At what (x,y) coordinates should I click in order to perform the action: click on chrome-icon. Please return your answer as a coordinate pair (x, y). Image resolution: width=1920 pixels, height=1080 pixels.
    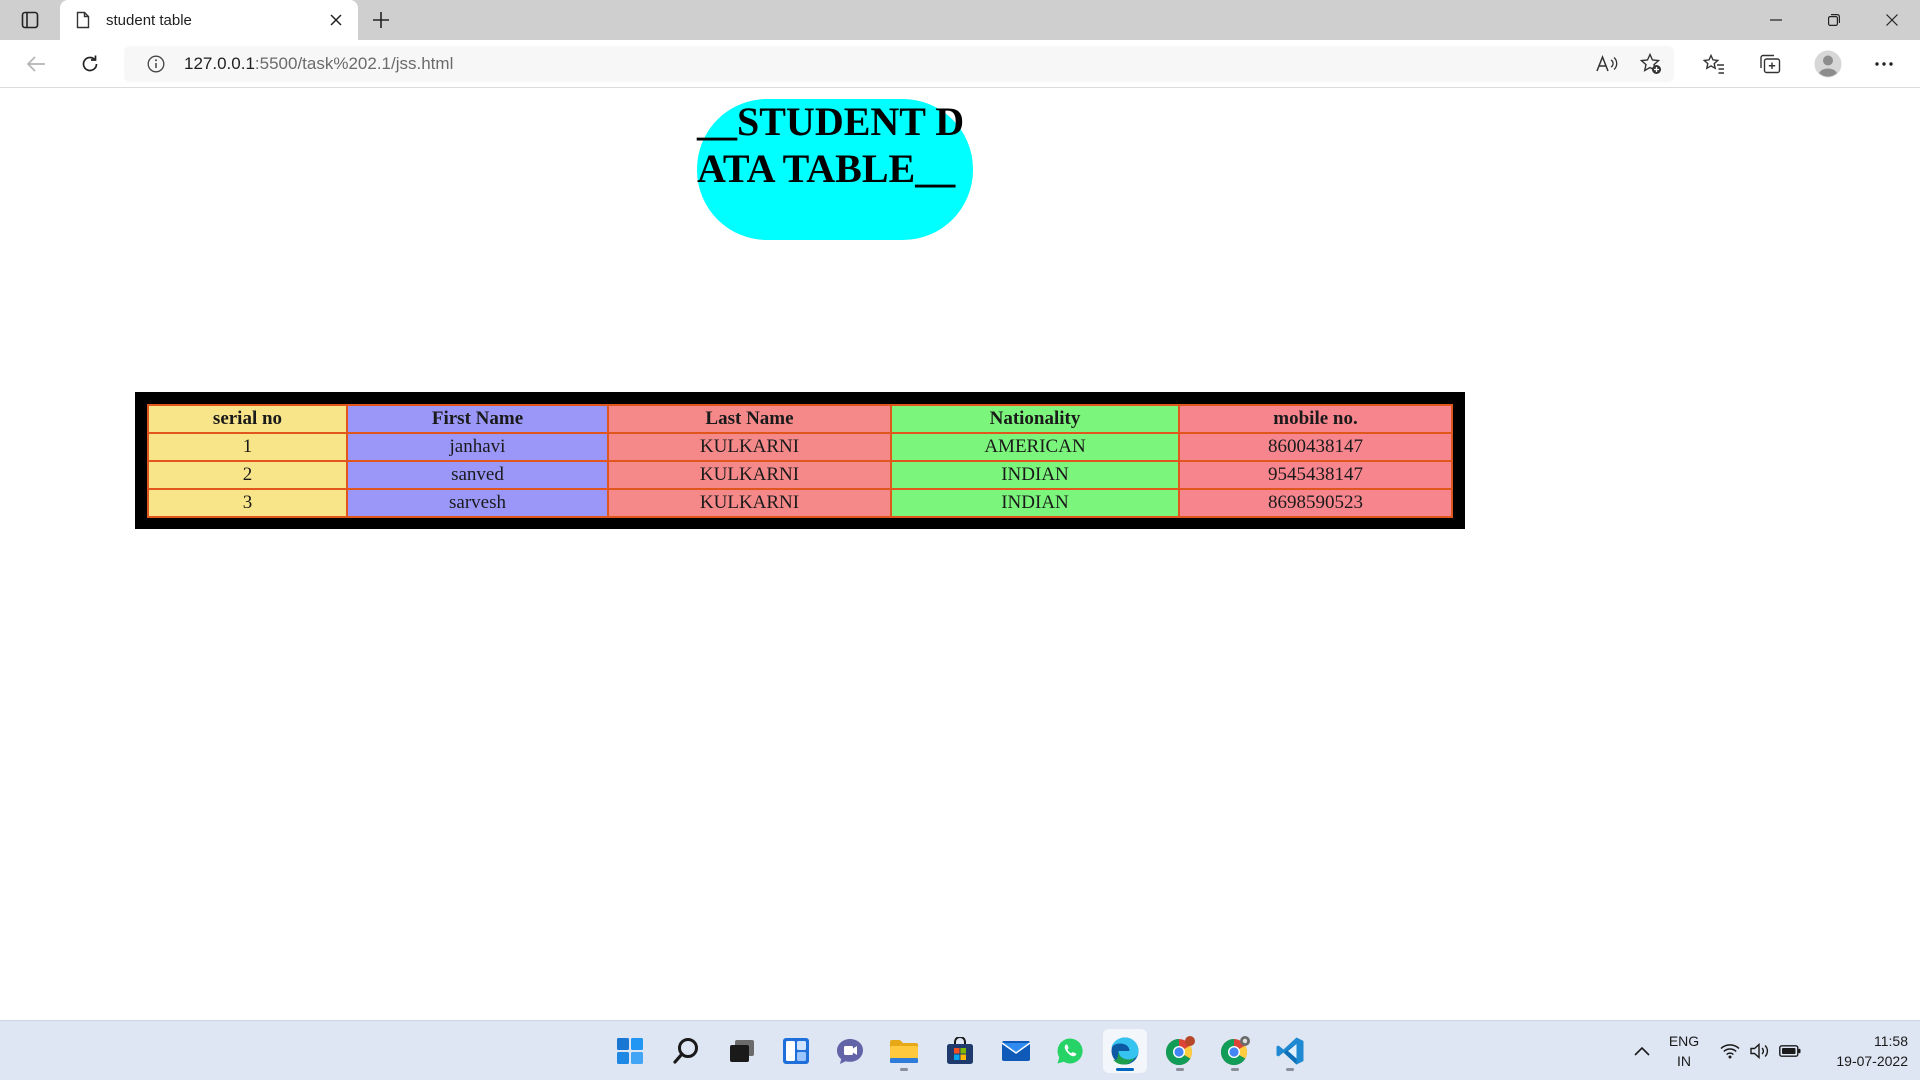
    Looking at the image, I should click on (1180, 1051).